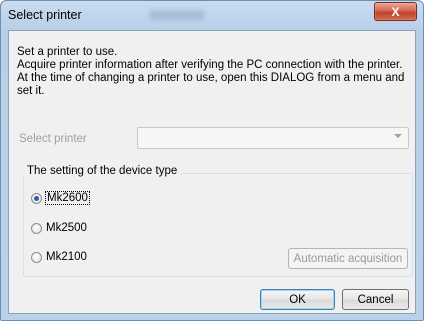  Describe the element at coordinates (398, 136) in the screenshot. I see `chevron-down-icon` at that location.